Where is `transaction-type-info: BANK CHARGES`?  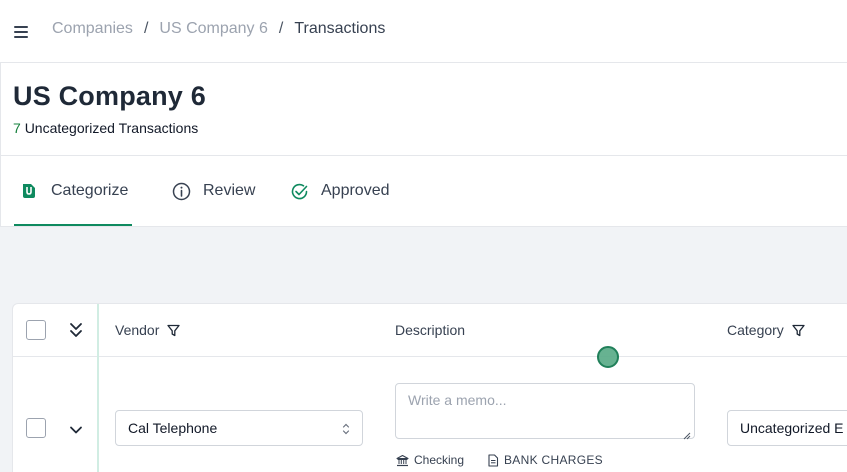
transaction-type-info: BANK CHARGES is located at coordinates (545, 460).